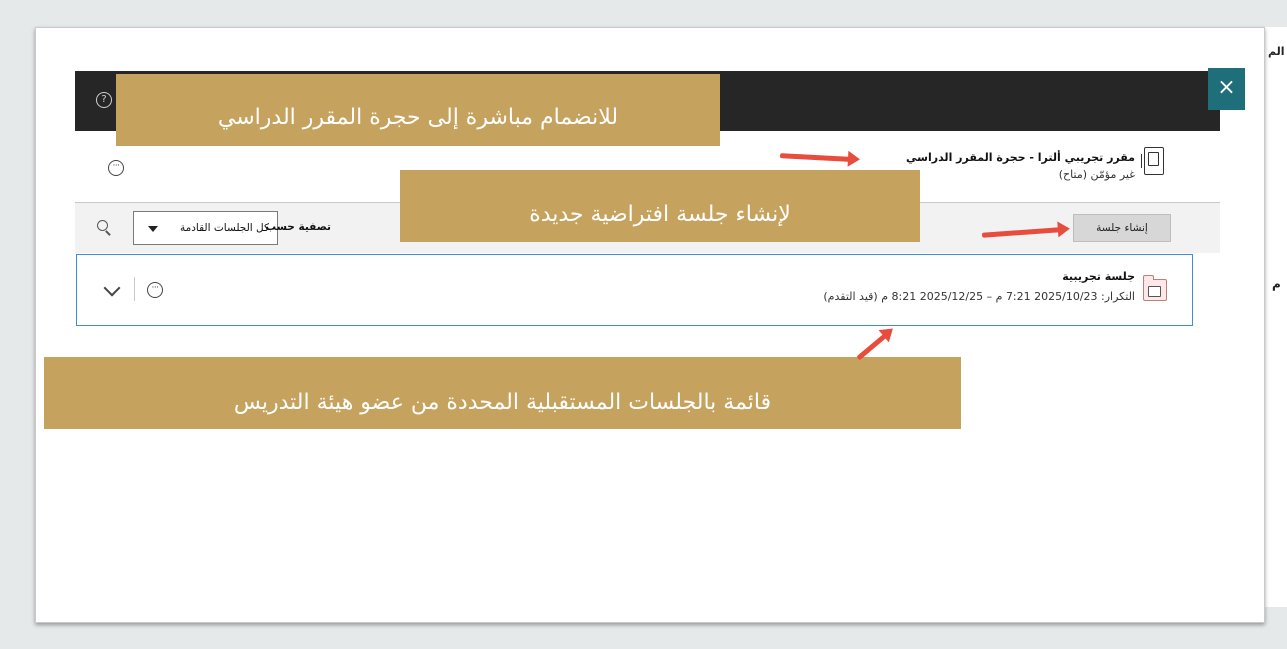 Image resolution: width=1287 pixels, height=649 pixels. I want to click on callout-create-session: لإنشاء جلسة افتراضية جديدة, so click(660, 206).